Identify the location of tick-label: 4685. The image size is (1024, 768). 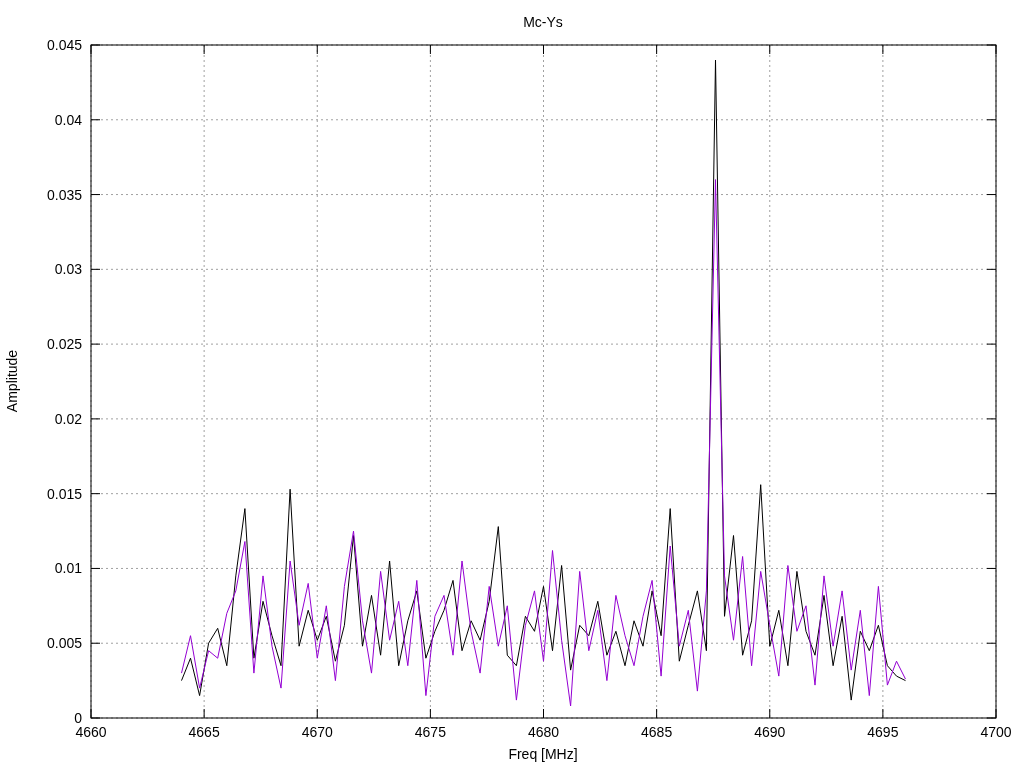
(657, 732).